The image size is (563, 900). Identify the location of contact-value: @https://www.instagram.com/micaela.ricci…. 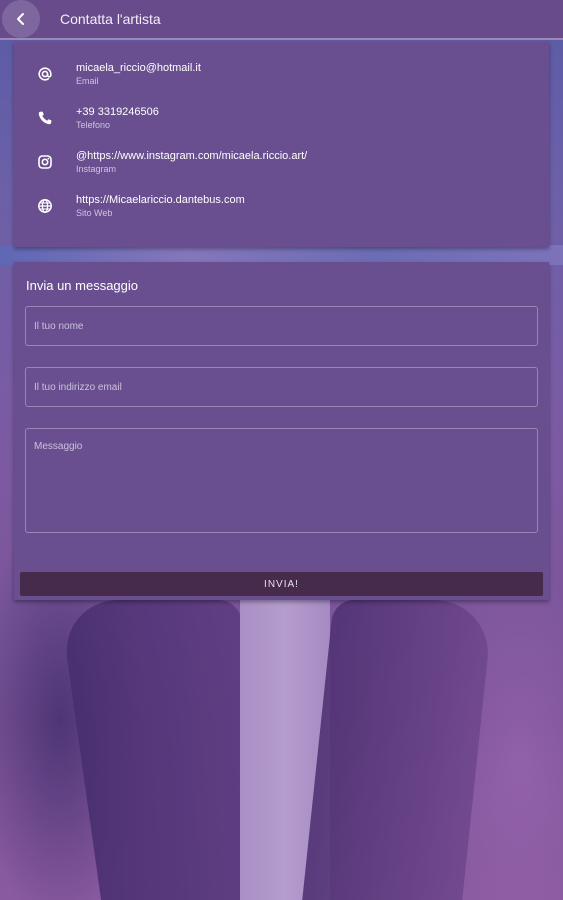
(192, 156).